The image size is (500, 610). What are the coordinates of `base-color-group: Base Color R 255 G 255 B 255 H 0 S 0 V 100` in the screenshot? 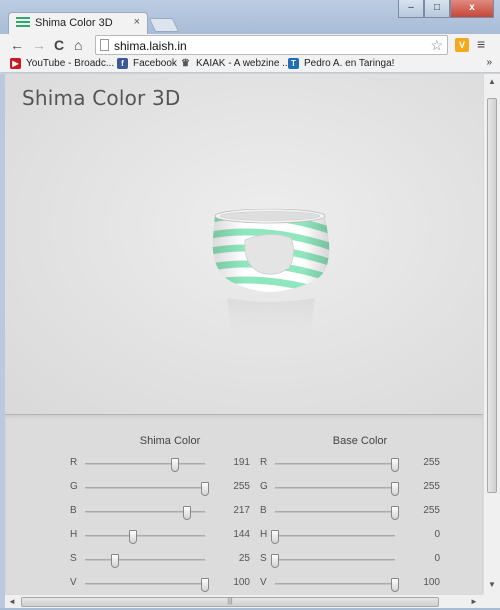 It's located at (350, 514).